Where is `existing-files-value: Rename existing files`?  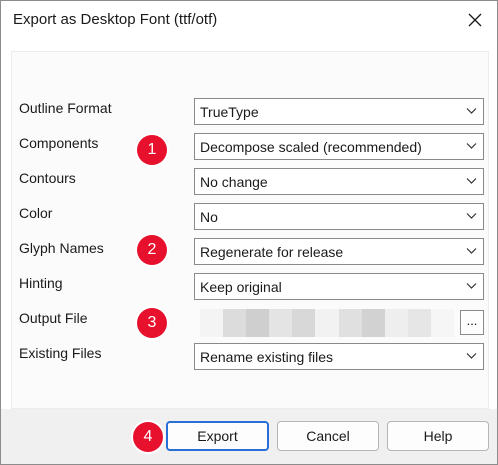 existing-files-value: Rename existing files is located at coordinates (267, 357).